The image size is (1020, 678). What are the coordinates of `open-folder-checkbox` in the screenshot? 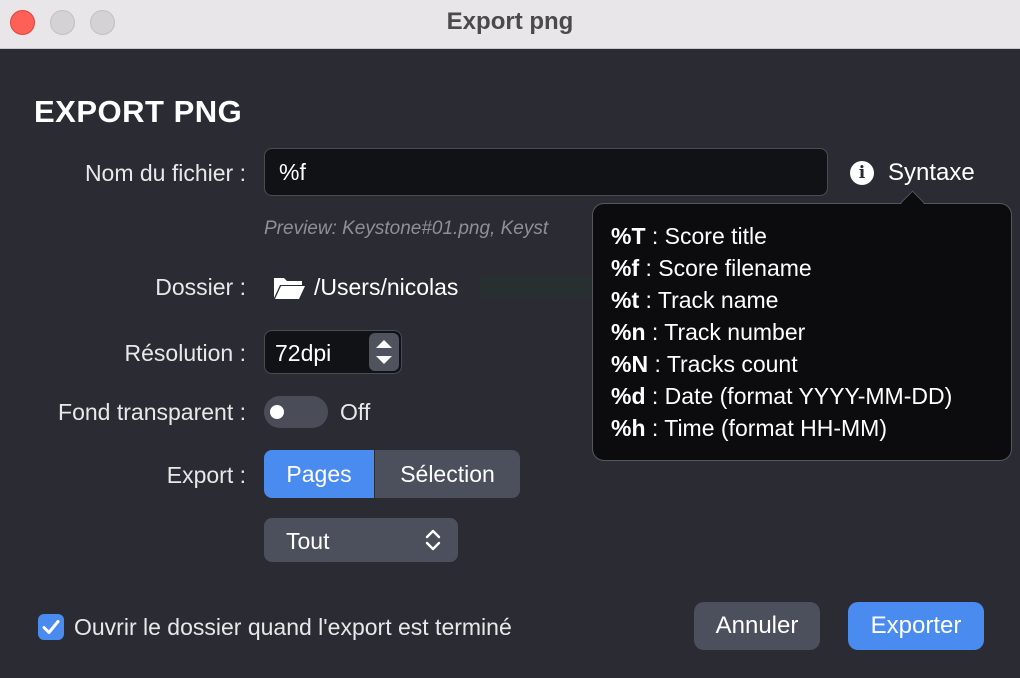 It's located at (51, 627).